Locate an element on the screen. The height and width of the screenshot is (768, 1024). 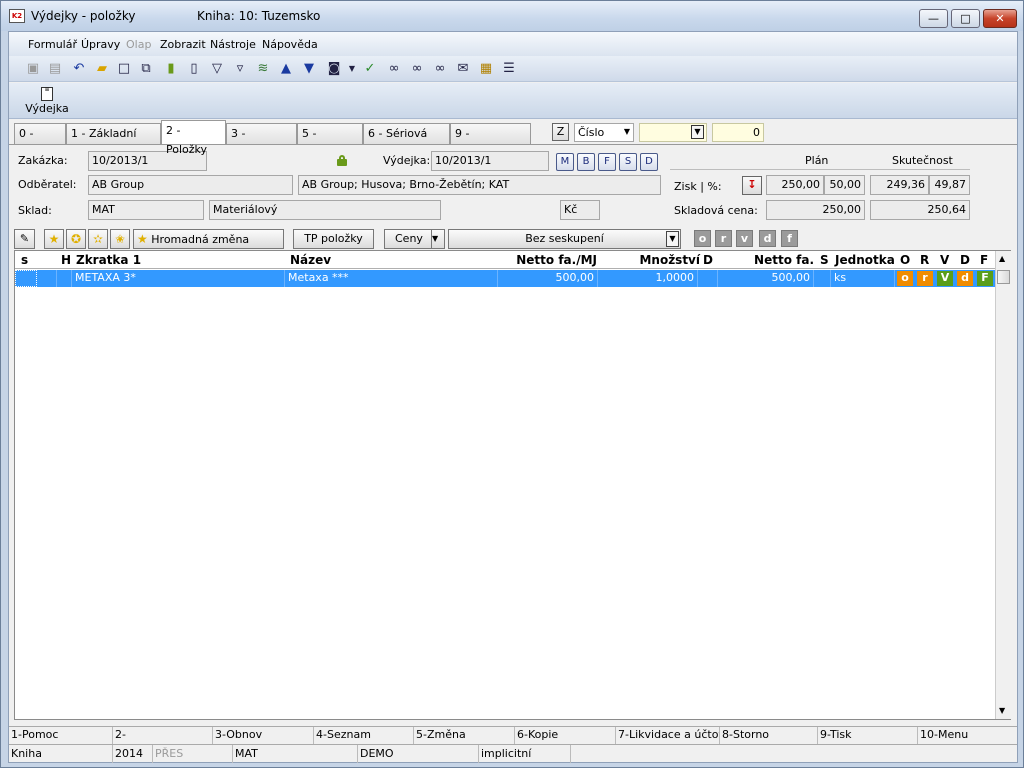
menu-formular: Formulář is located at coordinates (52, 44).